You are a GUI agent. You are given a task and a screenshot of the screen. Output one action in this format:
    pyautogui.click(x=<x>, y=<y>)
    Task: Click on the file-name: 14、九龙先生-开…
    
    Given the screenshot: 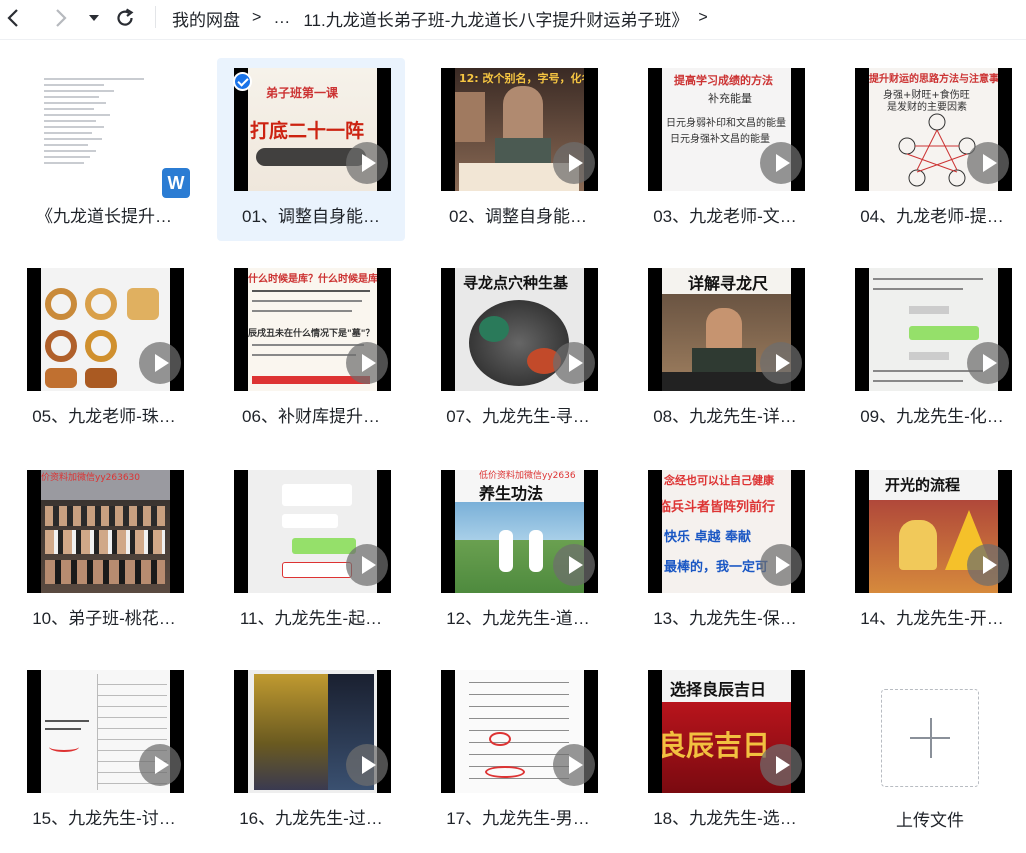 What is the action you would take?
    pyautogui.click(x=932, y=618)
    